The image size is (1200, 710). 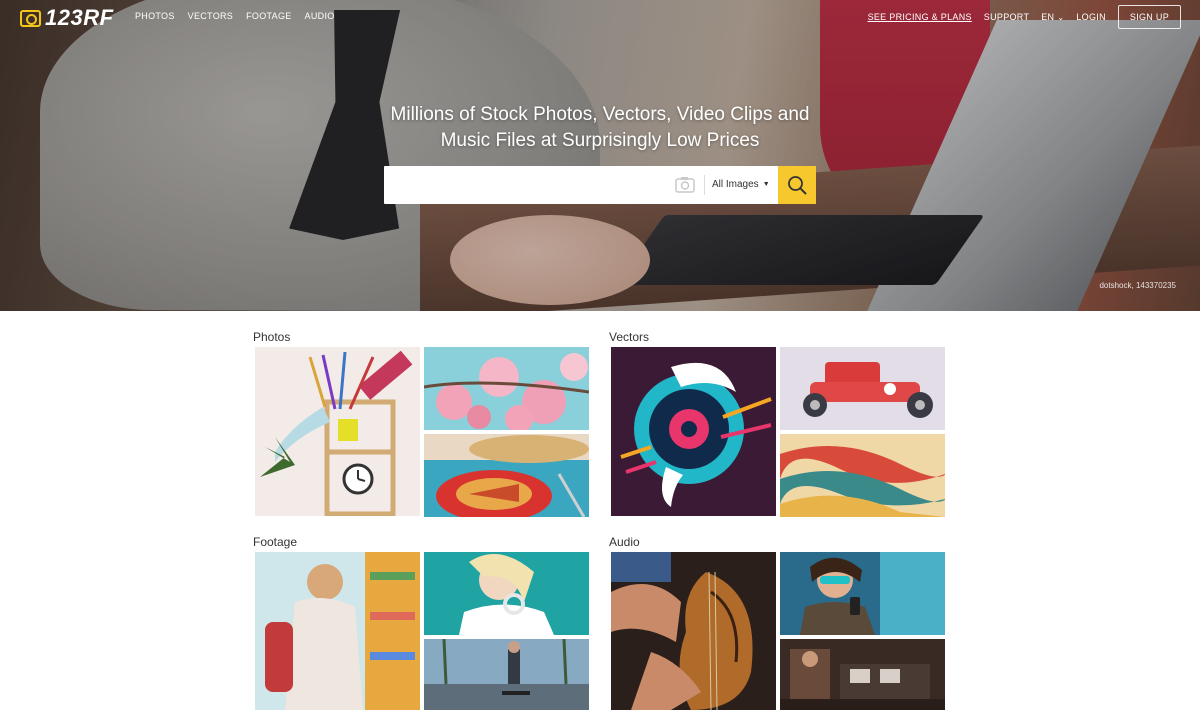 I want to click on footage-tile-bottom-right, so click(x=506, y=674).